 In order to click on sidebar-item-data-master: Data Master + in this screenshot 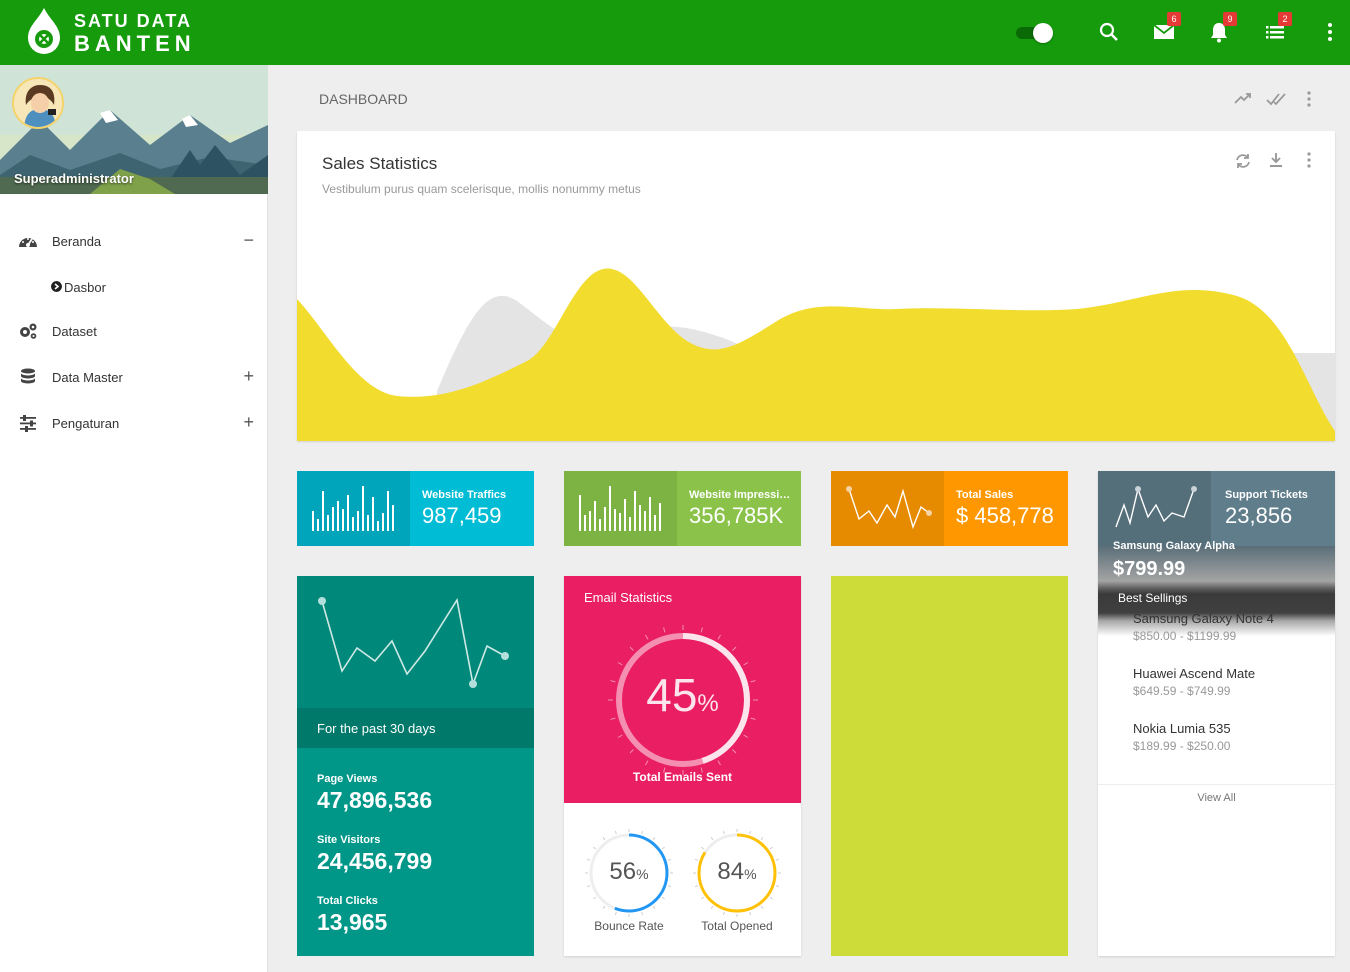, I will do `click(134, 377)`.